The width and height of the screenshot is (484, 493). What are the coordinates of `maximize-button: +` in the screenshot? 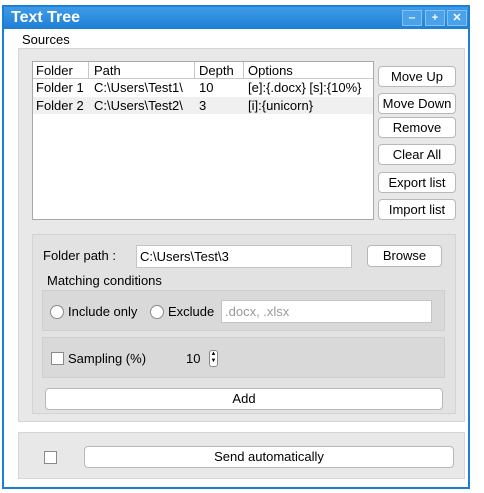 It's located at (435, 18).